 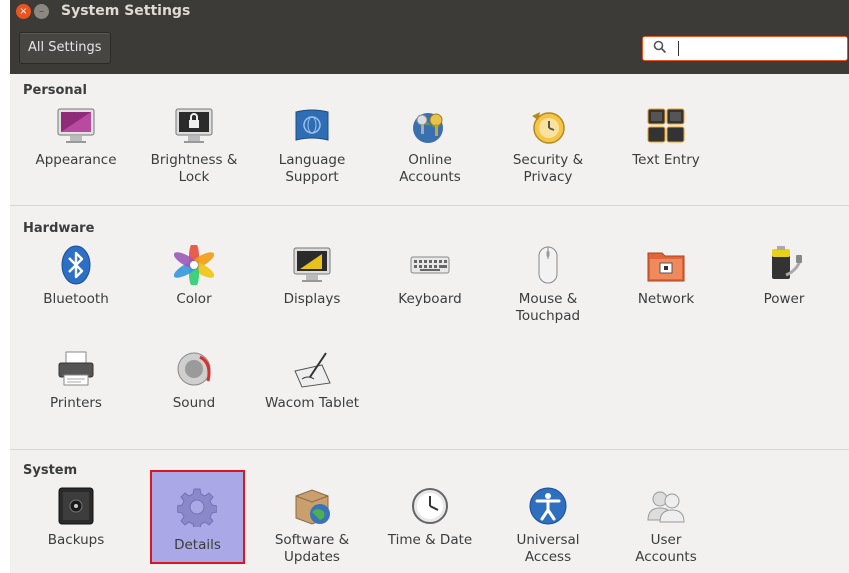 I want to click on item-details: Details, so click(x=197, y=517).